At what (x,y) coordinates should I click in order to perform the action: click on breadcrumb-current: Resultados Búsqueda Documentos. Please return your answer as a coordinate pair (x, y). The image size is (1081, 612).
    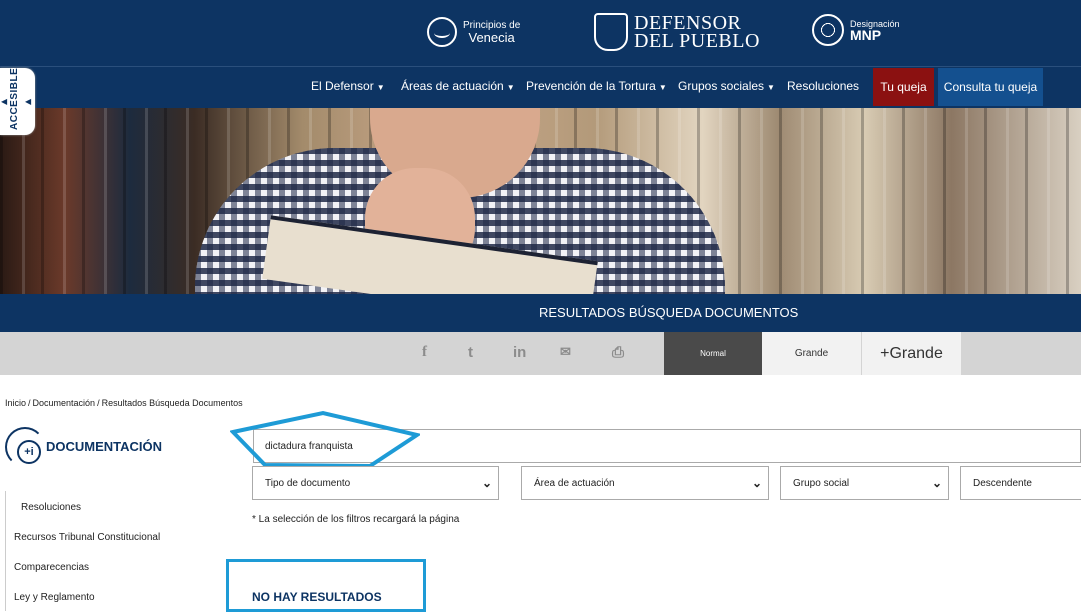
    Looking at the image, I should click on (172, 403).